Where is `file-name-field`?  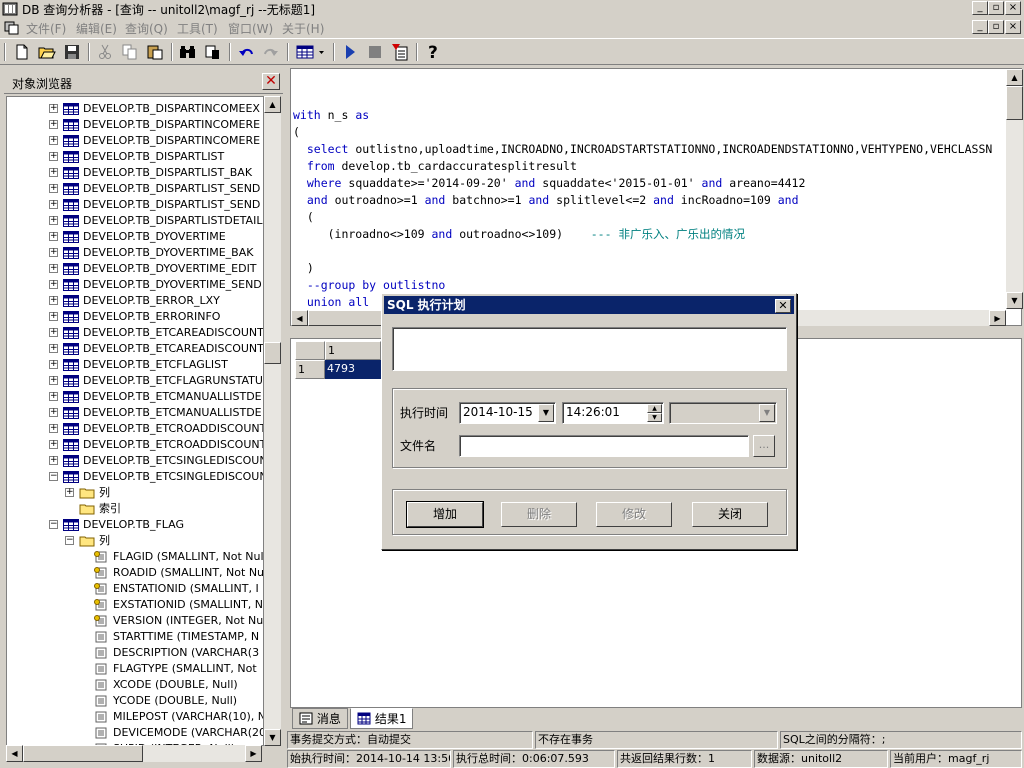
file-name-field is located at coordinates (604, 446).